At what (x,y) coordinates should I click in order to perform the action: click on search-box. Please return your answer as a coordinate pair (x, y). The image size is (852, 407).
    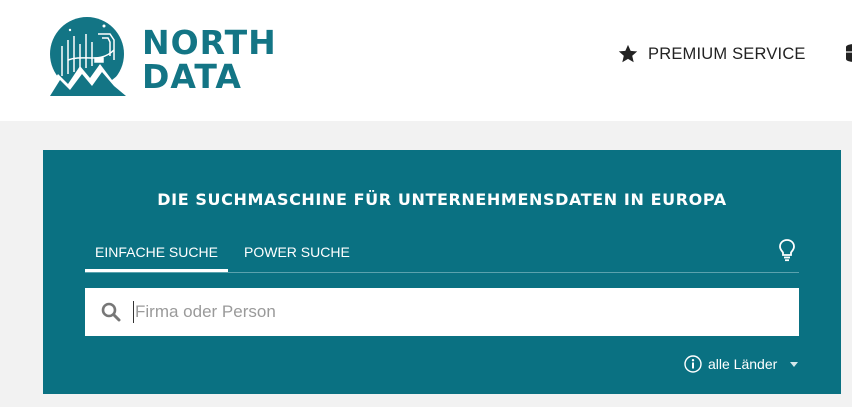
    Looking at the image, I should click on (442, 312).